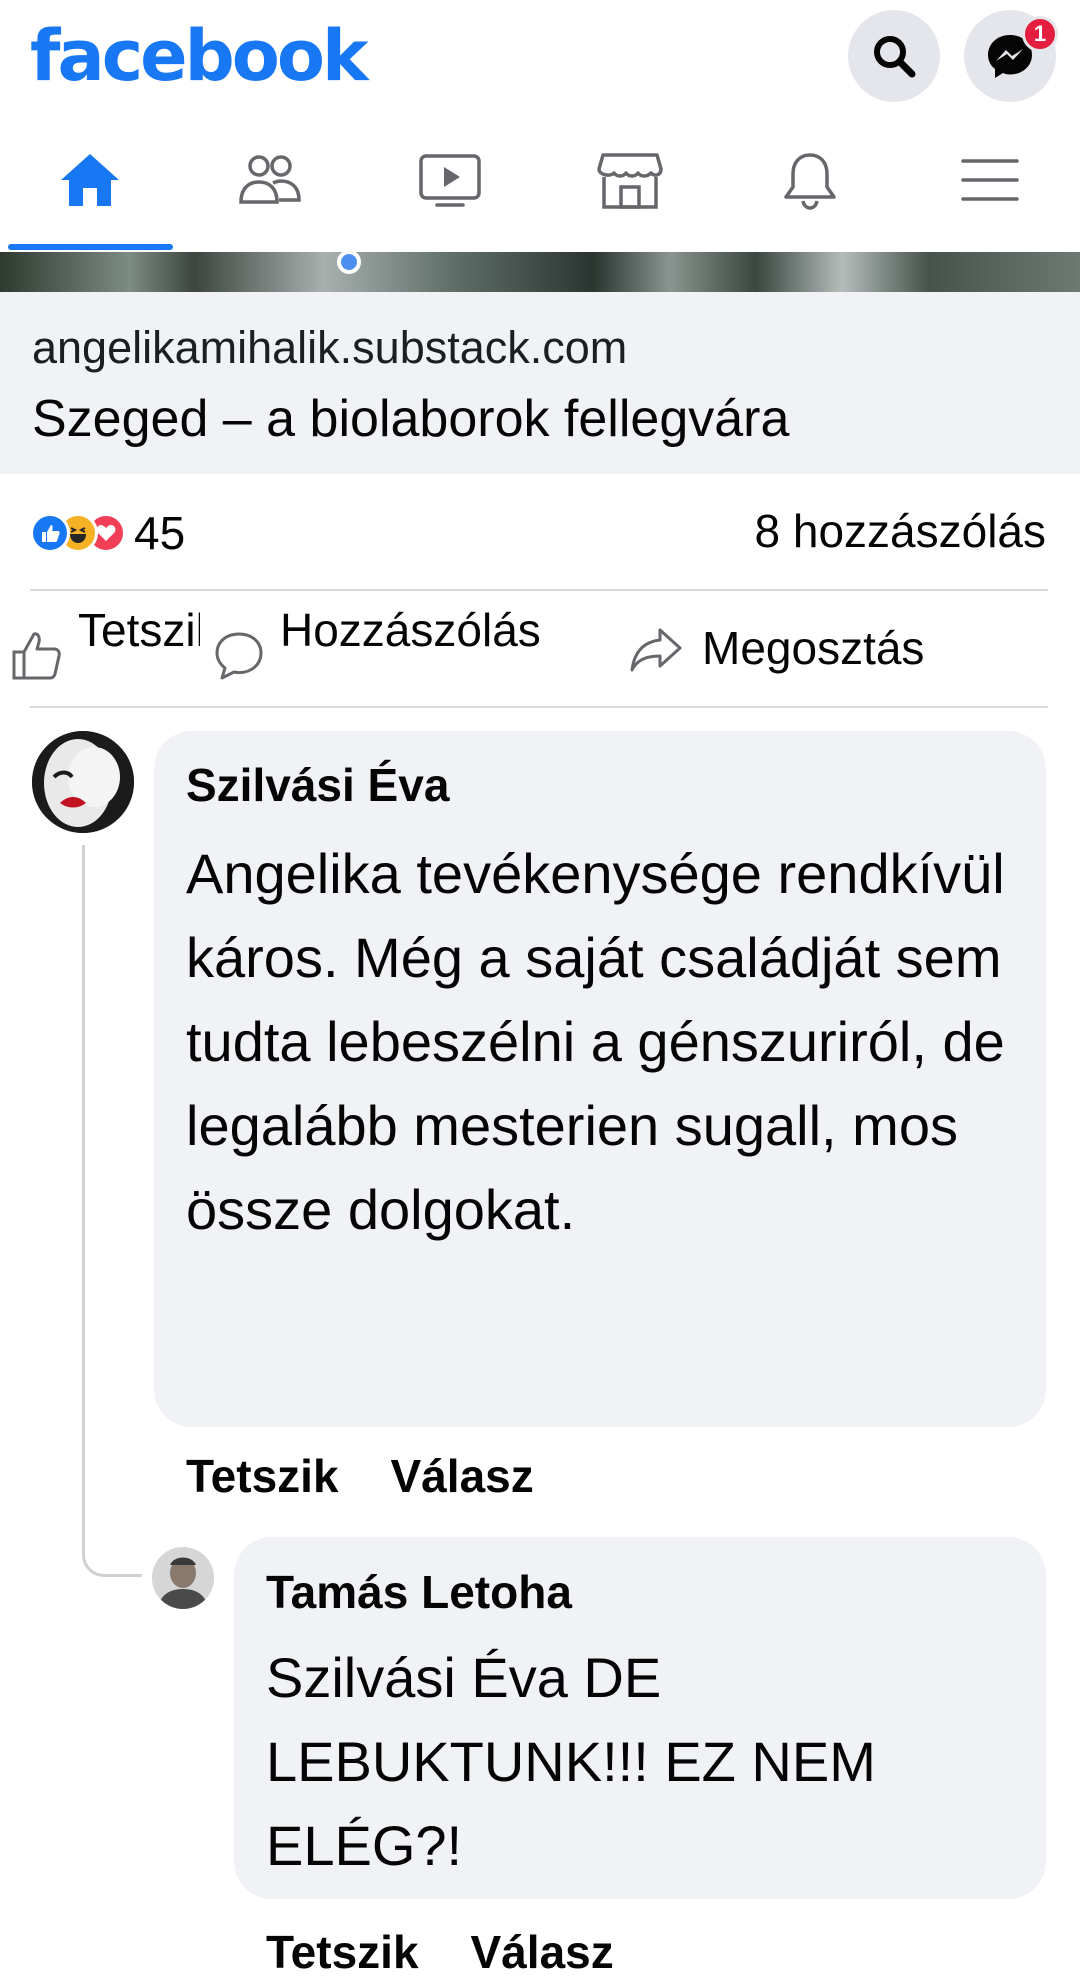  What do you see at coordinates (410, 630) in the screenshot?
I see `comment-label: Hozzászólás` at bounding box center [410, 630].